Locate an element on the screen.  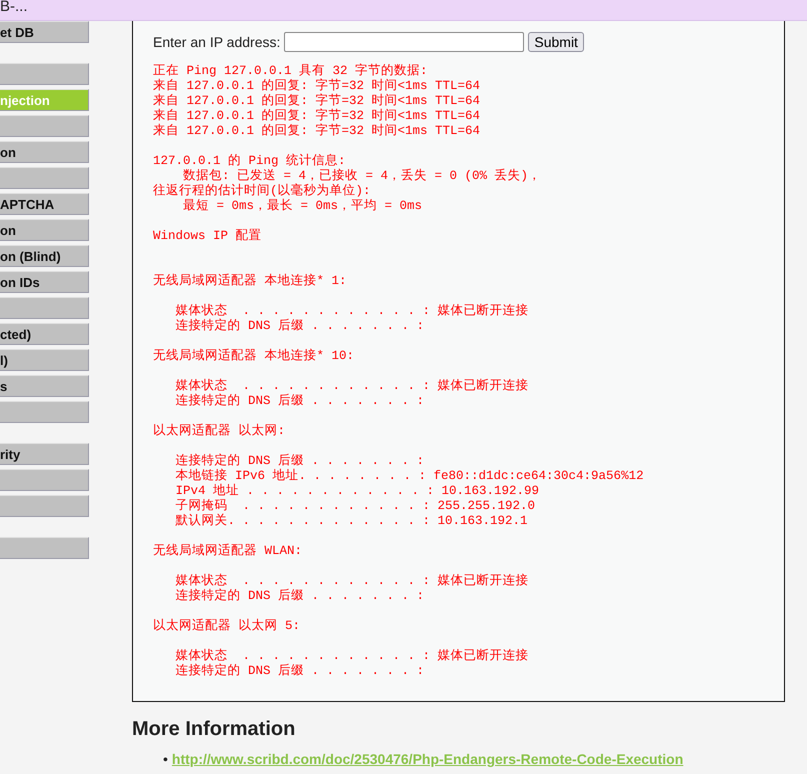
output-line: 无线局域网适配器 本地连接* 10: is located at coordinates (253, 356).